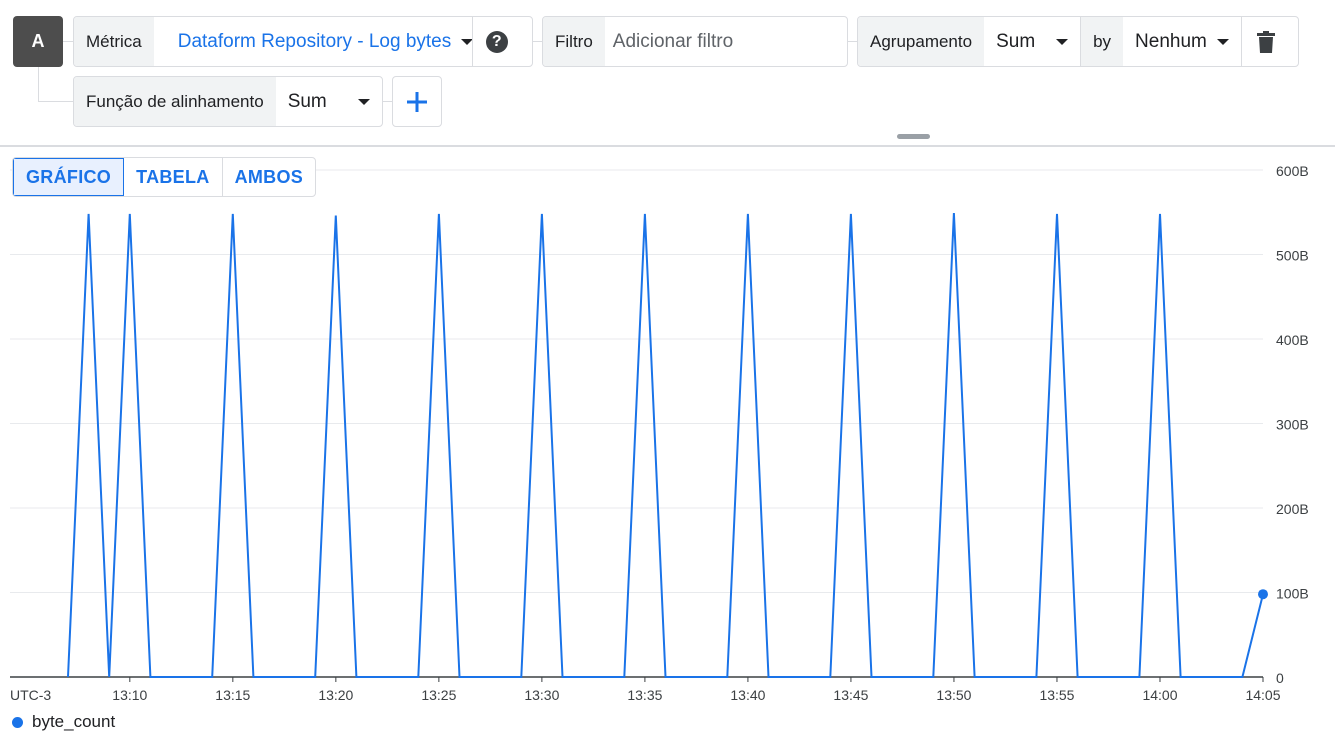  I want to click on legend-dot, so click(17, 722).